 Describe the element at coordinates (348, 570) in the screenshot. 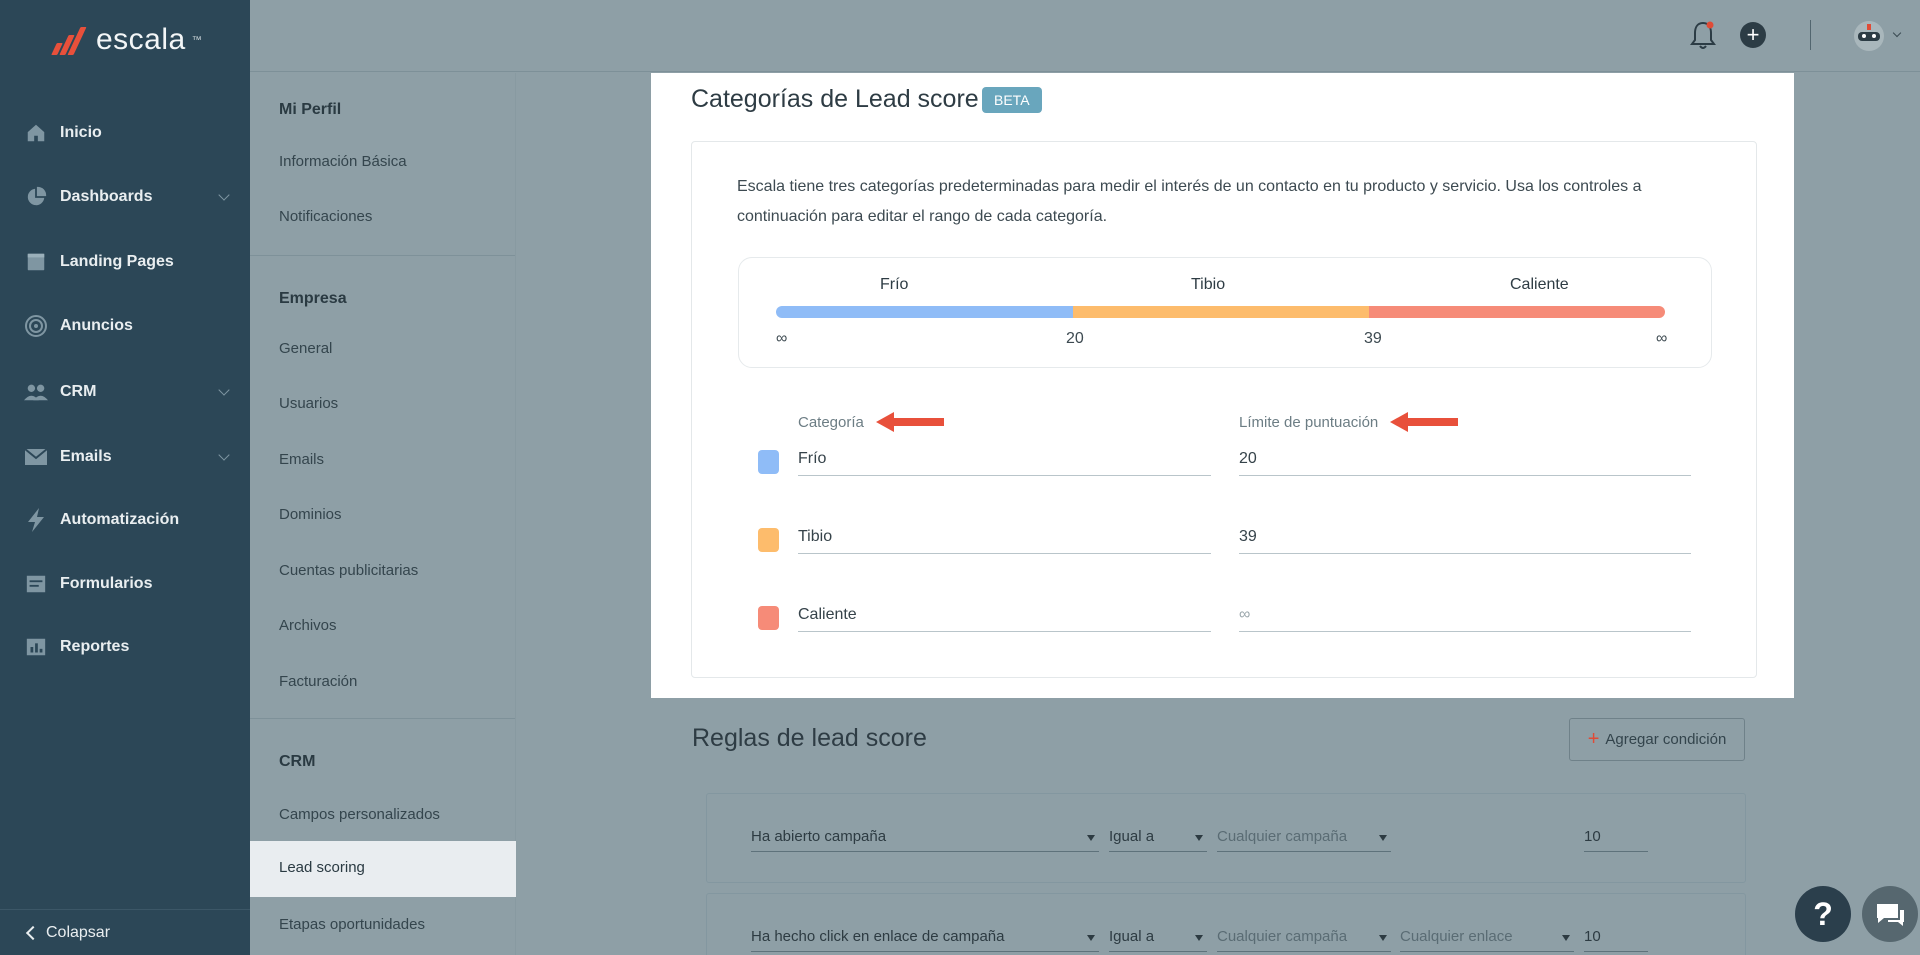

I see `subnav-item-cuentas-publicitarias: Cuentas publicitarias` at that location.